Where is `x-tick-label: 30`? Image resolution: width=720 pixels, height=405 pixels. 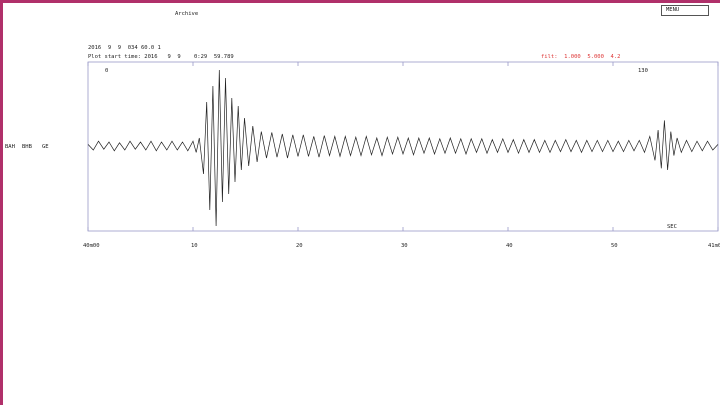
x-tick-label: 30 is located at coordinates (404, 246).